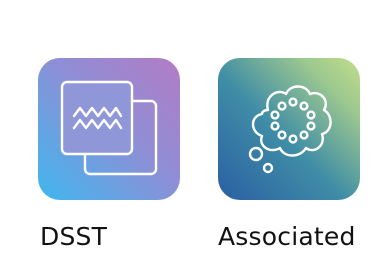 The height and width of the screenshot is (270, 382). I want to click on associated-app-label: Associated, so click(287, 236).